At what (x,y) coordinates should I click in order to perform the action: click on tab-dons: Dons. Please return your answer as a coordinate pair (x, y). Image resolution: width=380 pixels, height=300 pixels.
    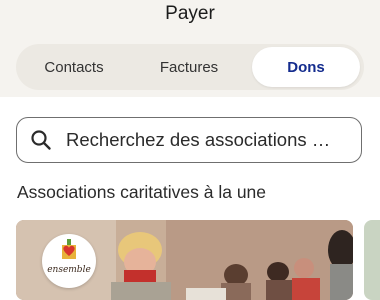
    Looking at the image, I should click on (306, 67).